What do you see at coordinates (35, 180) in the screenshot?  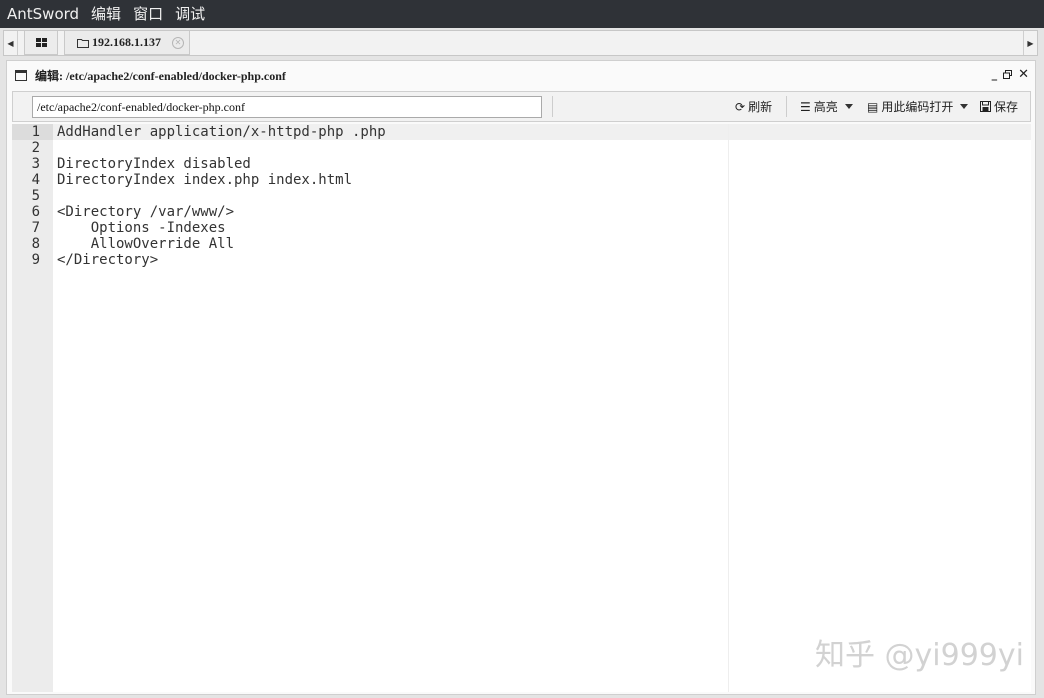 I see `line-number: 4` at bounding box center [35, 180].